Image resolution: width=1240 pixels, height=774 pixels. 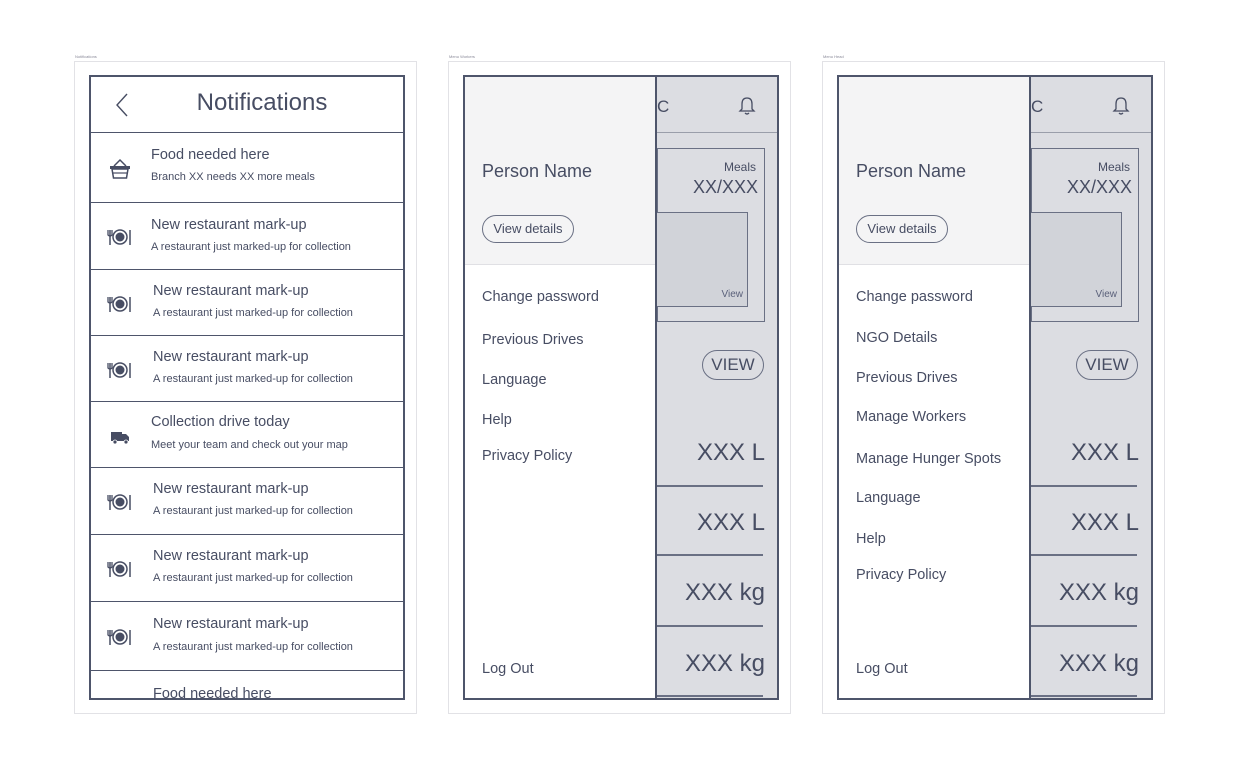 What do you see at coordinates (120, 438) in the screenshot?
I see `truck-icon` at bounding box center [120, 438].